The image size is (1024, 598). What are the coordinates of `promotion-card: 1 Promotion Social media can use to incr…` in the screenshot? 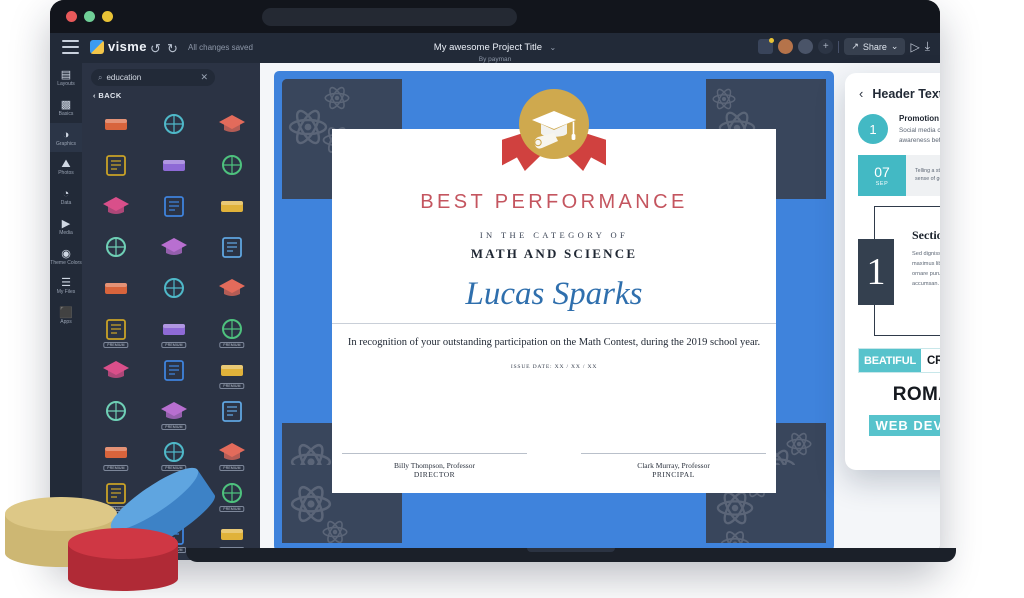 It's located at (899, 127).